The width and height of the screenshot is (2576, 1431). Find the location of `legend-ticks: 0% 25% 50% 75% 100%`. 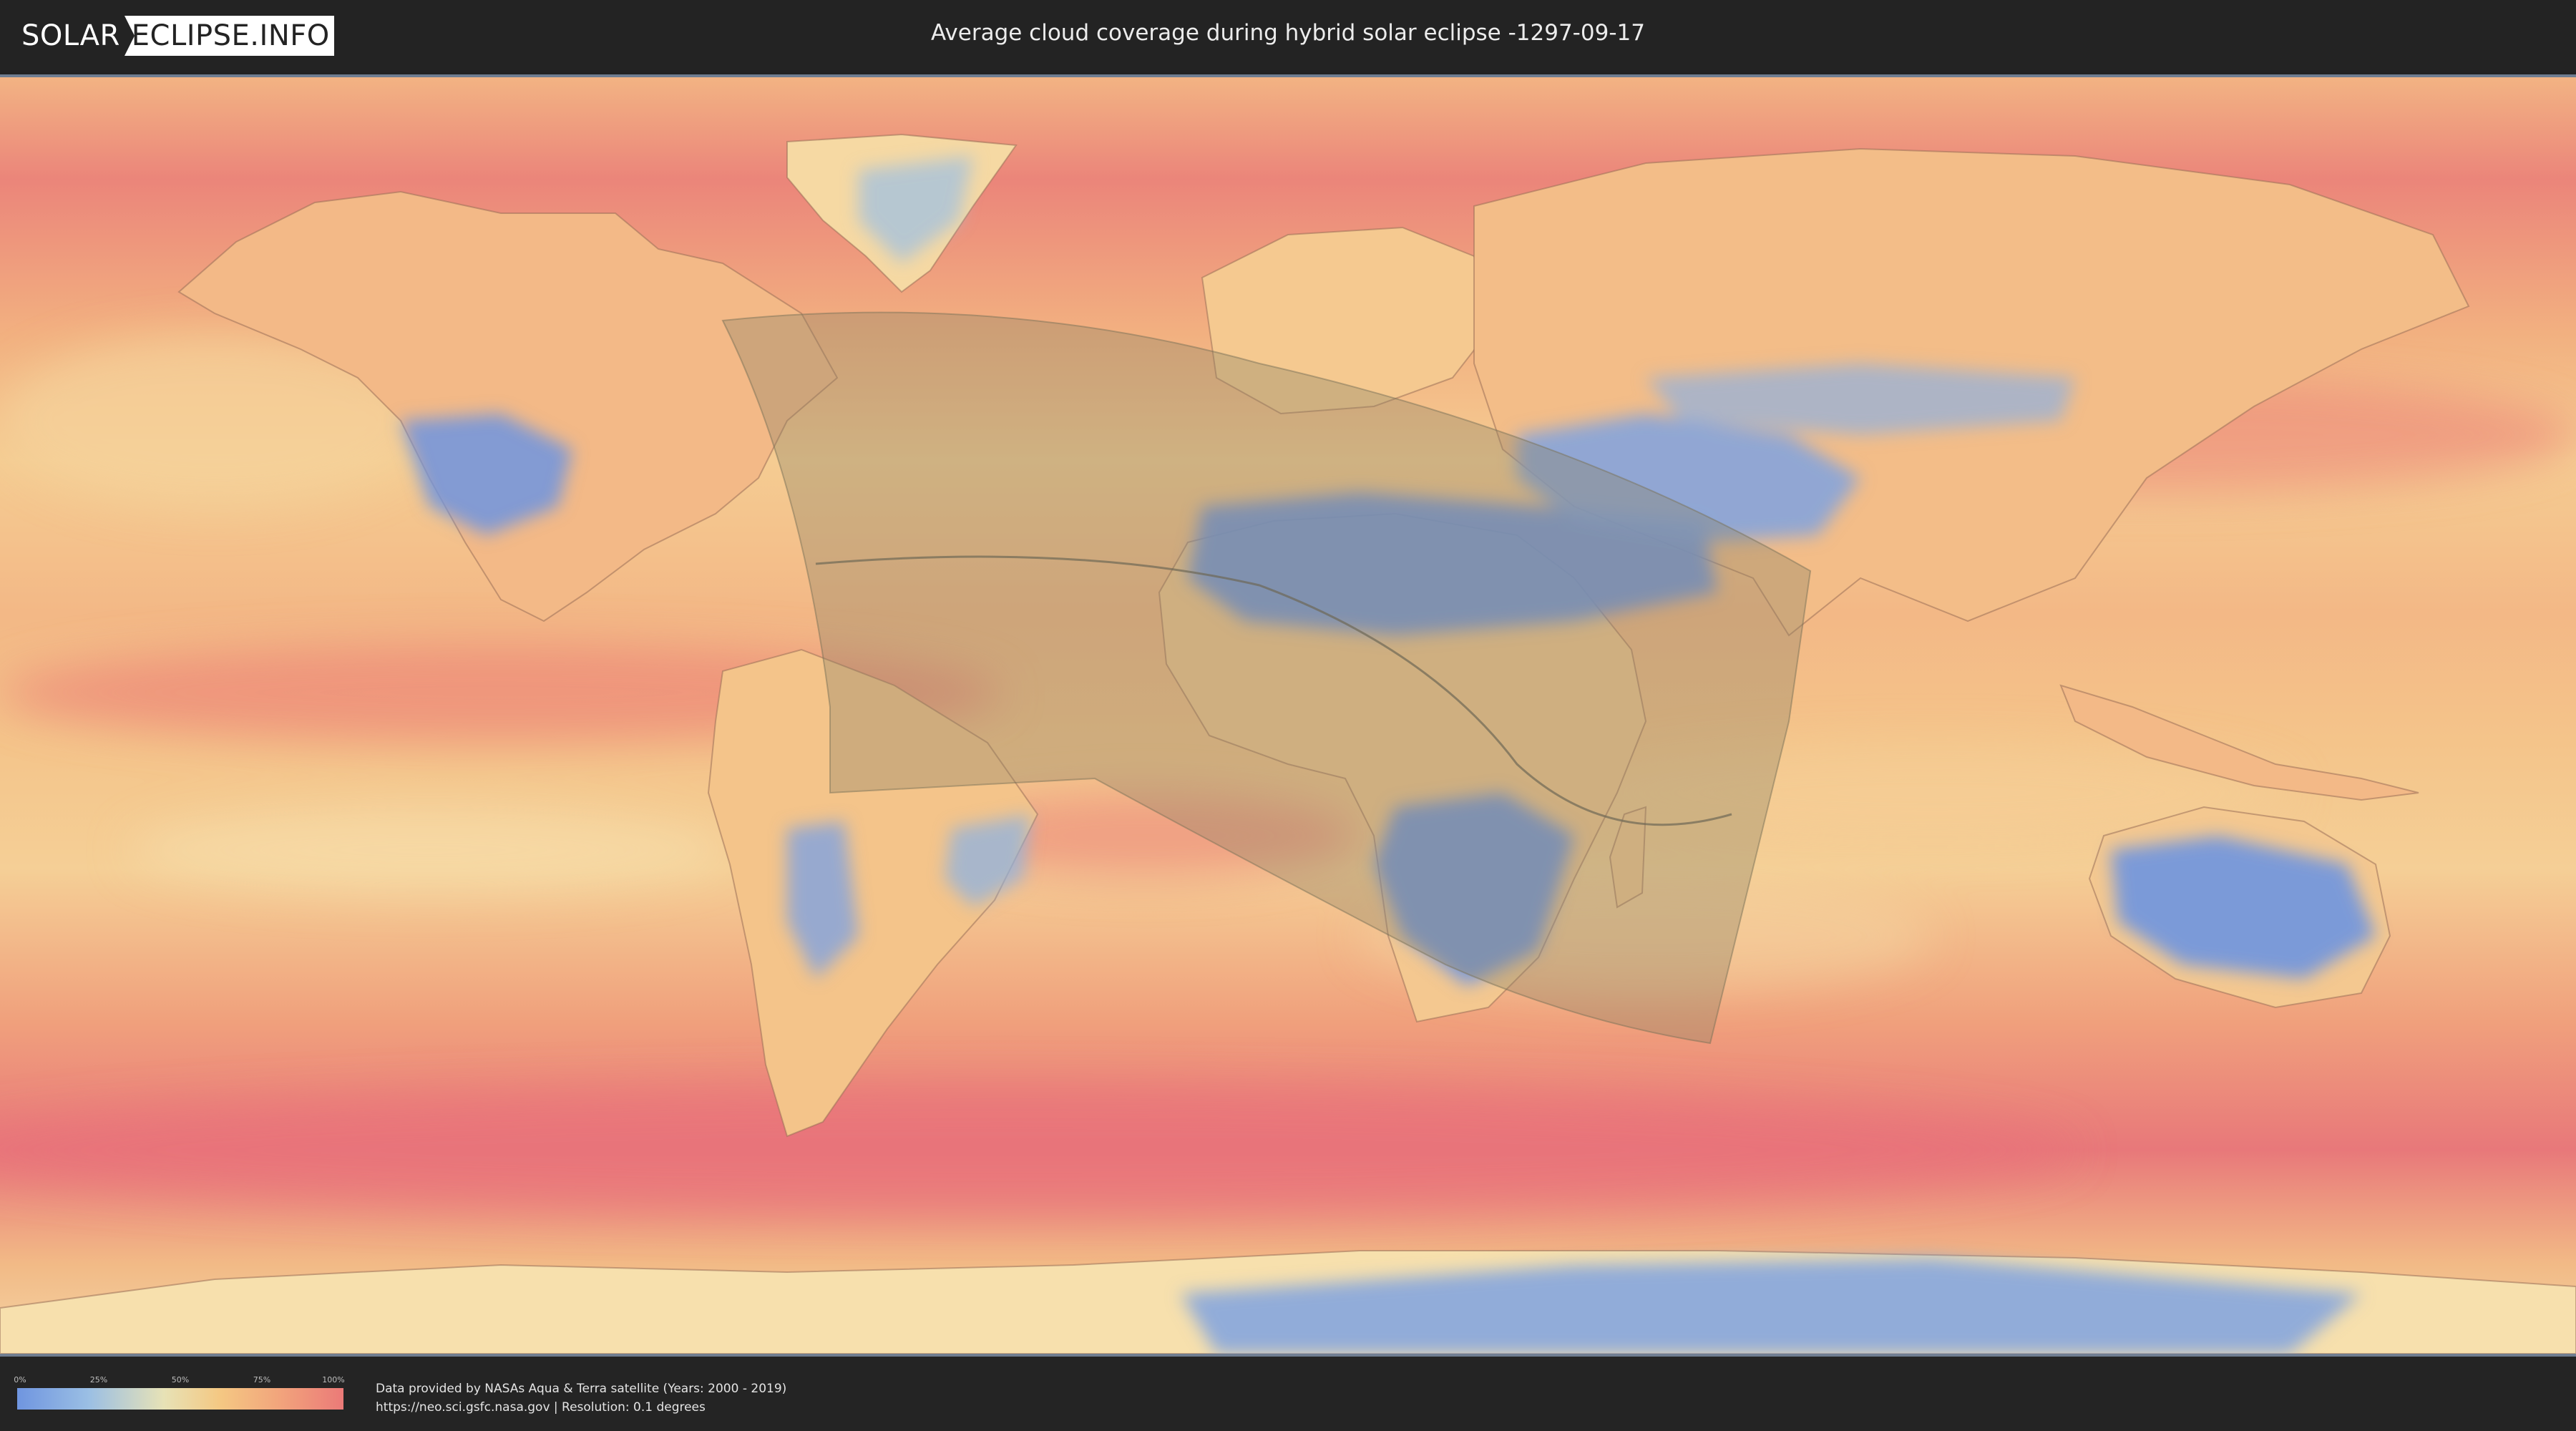

legend-ticks: 0% 25% 50% 75% 100% is located at coordinates (179, 1380).